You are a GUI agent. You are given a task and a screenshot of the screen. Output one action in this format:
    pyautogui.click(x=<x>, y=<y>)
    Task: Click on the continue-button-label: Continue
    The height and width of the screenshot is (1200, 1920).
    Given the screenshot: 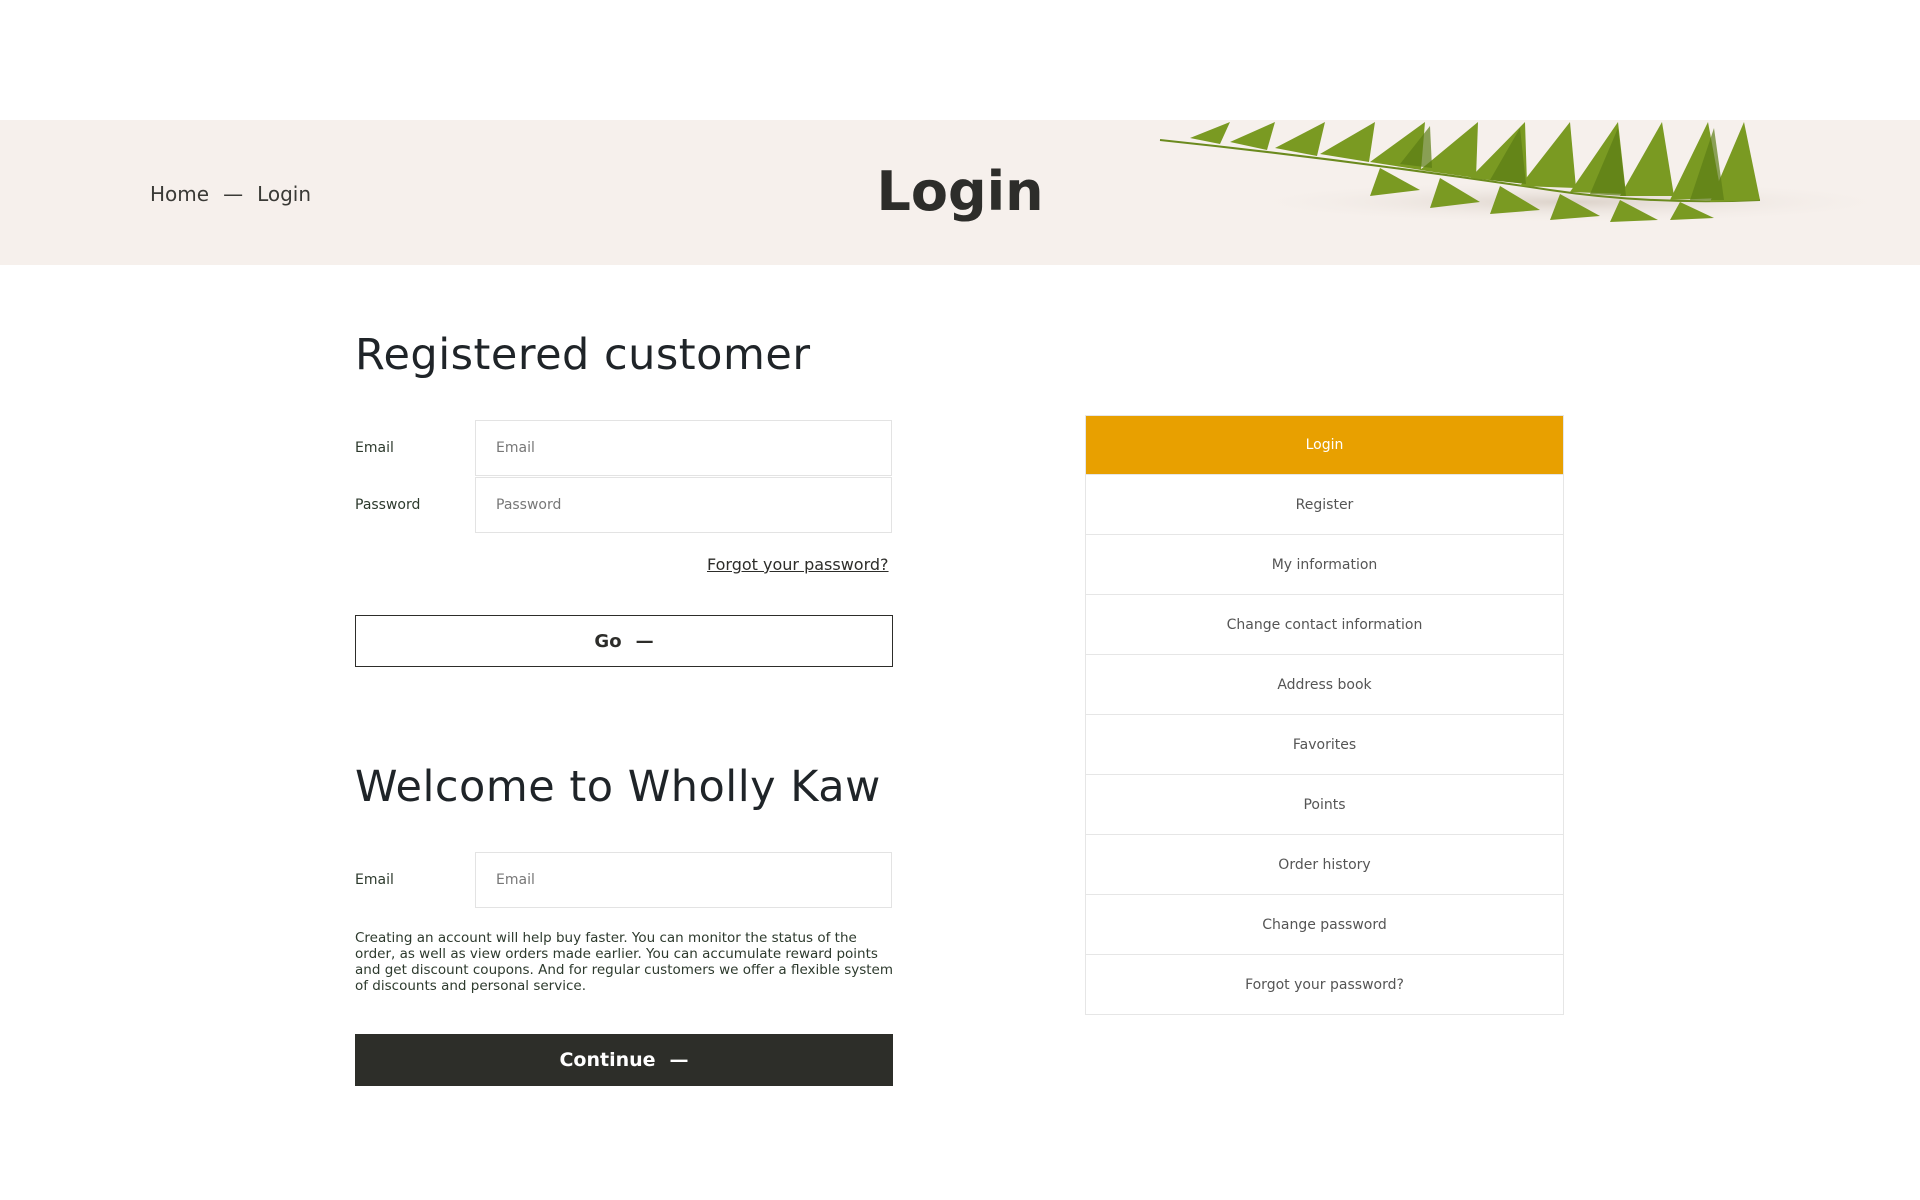 What is the action you would take?
    pyautogui.click(x=607, y=1060)
    